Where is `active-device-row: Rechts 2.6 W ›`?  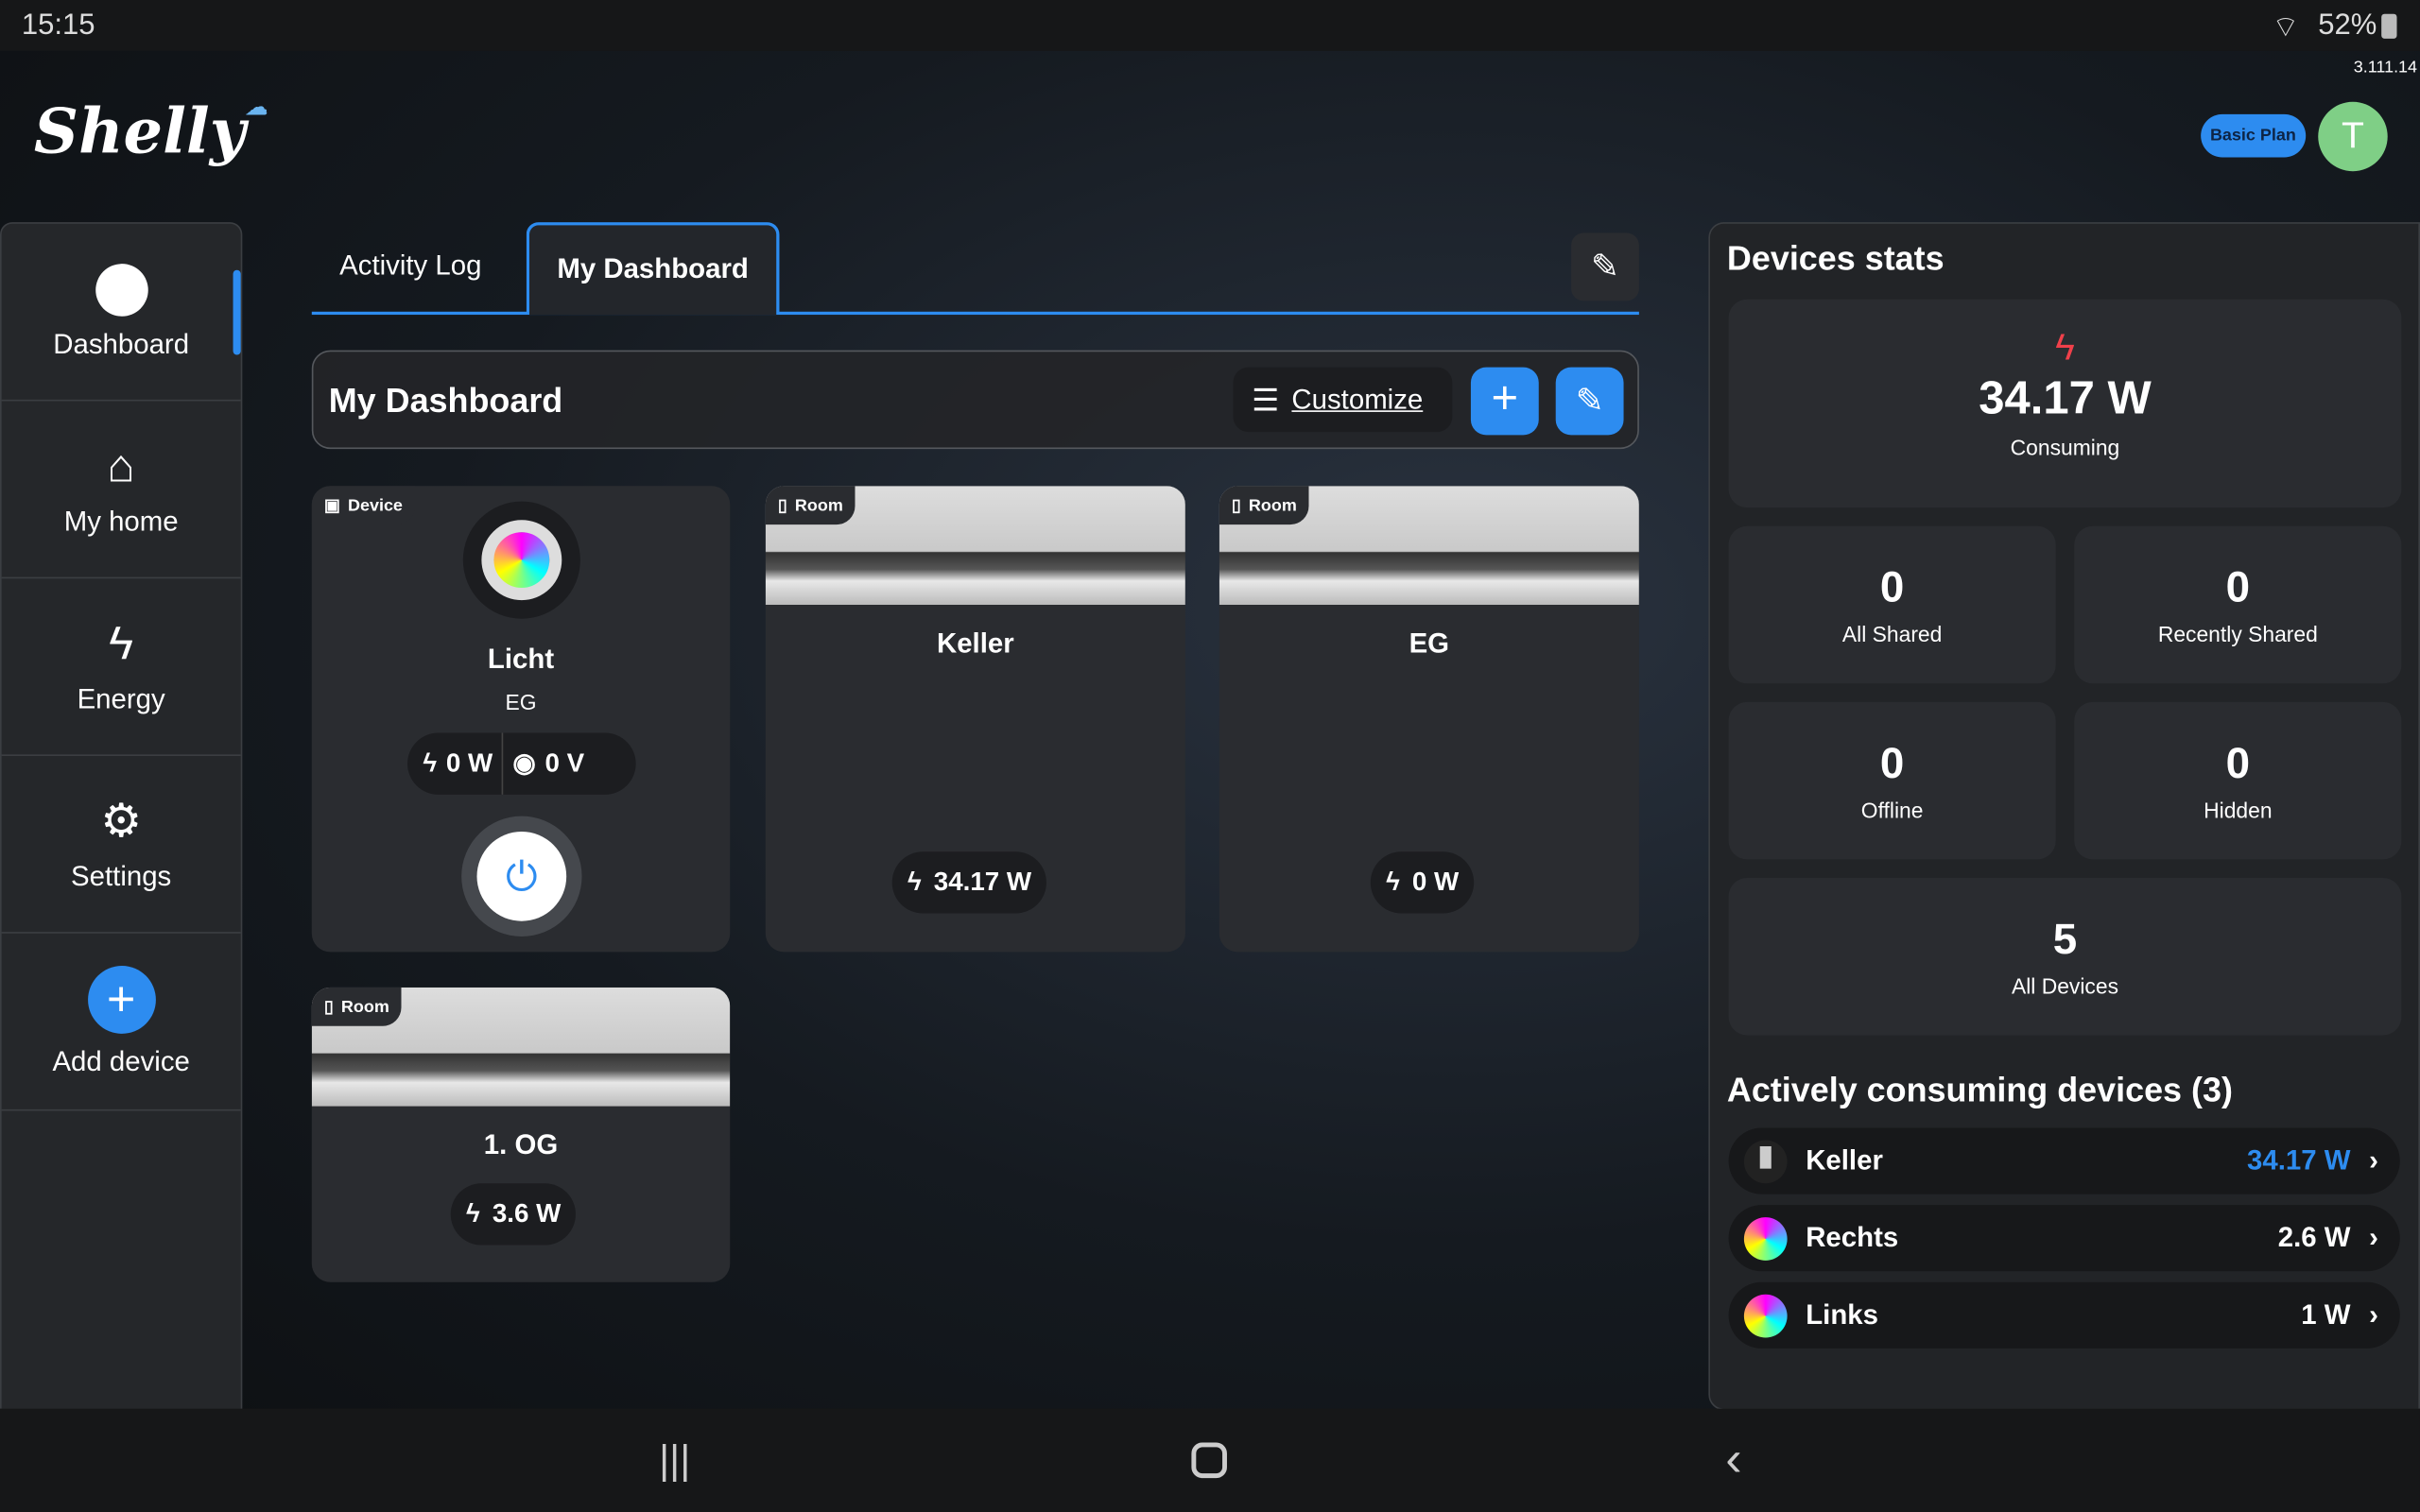
active-device-row: Rechts 2.6 W › is located at coordinates (2064, 1238).